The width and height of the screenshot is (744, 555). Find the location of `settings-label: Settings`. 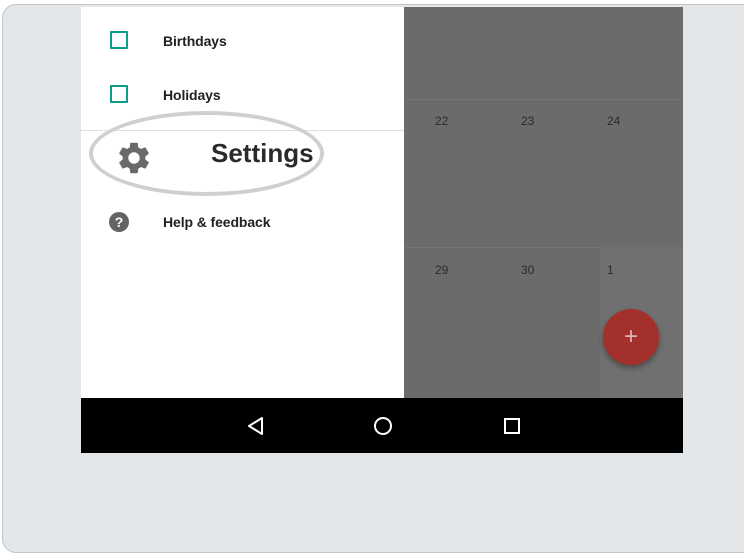

settings-label: Settings is located at coordinates (262, 153).